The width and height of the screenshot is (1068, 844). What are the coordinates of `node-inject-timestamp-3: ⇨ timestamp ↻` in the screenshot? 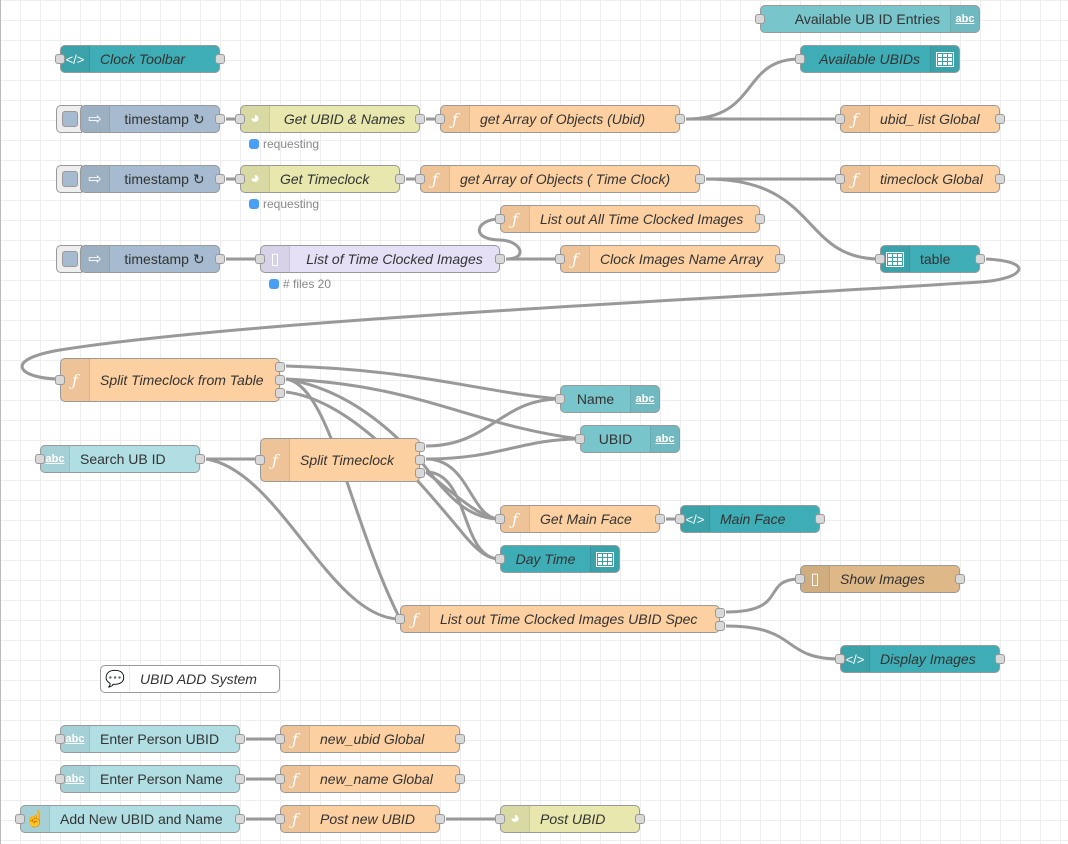 It's located at (152, 259).